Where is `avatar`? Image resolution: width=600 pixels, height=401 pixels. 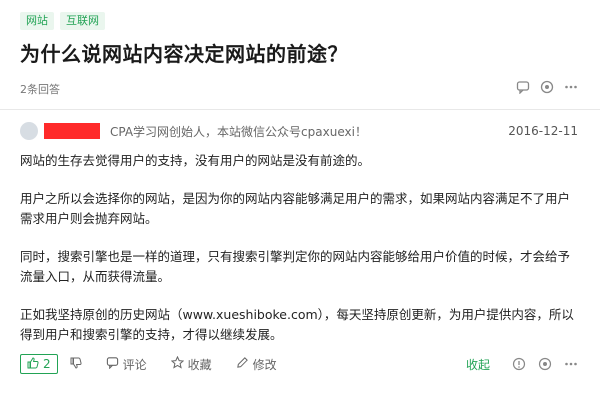
avatar is located at coordinates (29, 131).